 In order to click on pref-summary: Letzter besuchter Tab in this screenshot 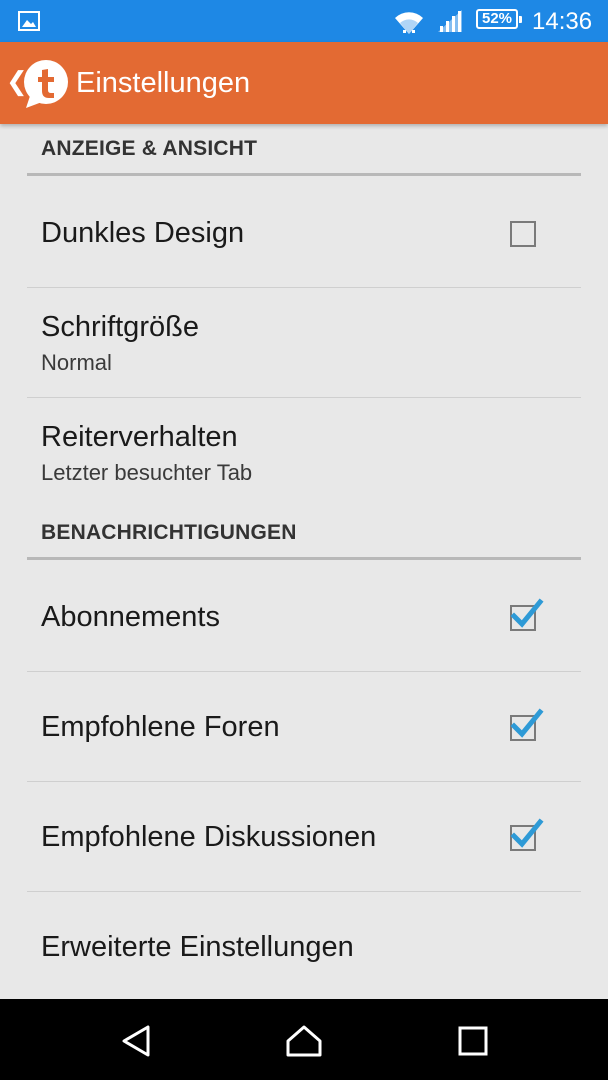, I will do `click(147, 472)`.